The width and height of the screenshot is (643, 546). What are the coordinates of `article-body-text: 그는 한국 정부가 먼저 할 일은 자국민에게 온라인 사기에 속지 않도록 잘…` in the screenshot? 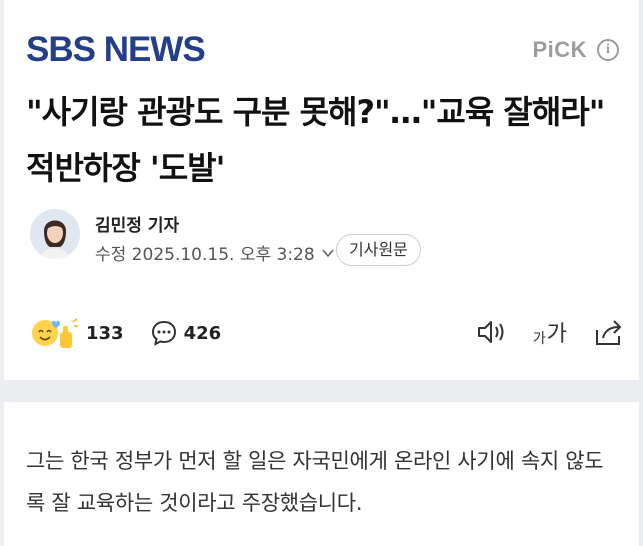 It's located at (315, 482).